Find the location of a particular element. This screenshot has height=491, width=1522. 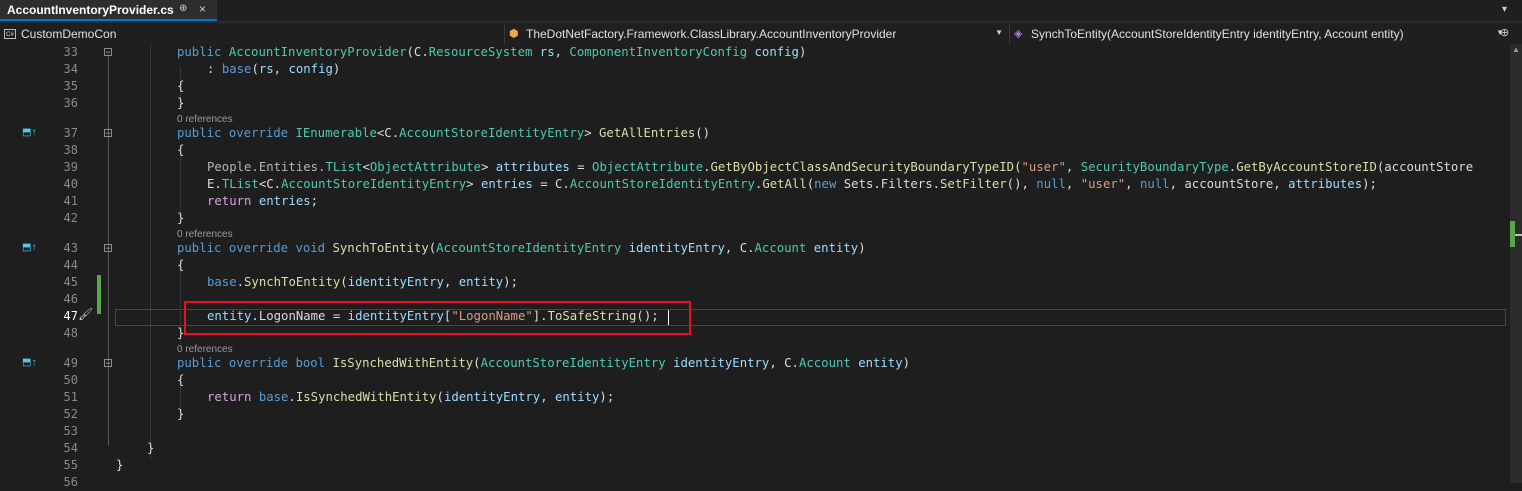

code-text: return entries; is located at coordinates (263, 201).